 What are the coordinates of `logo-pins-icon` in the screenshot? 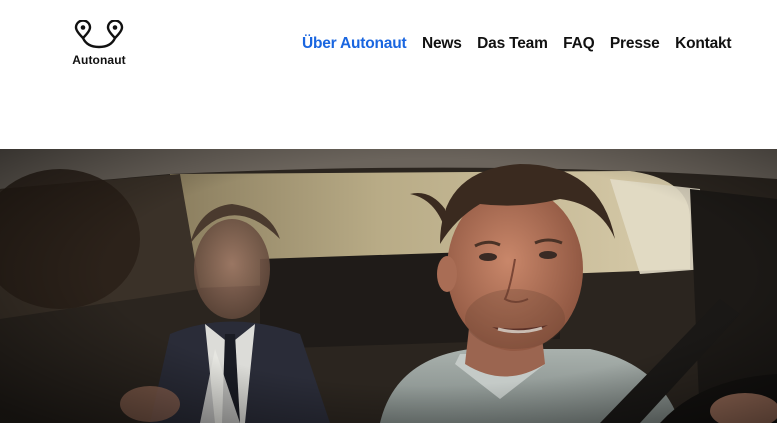 It's located at (99, 34).